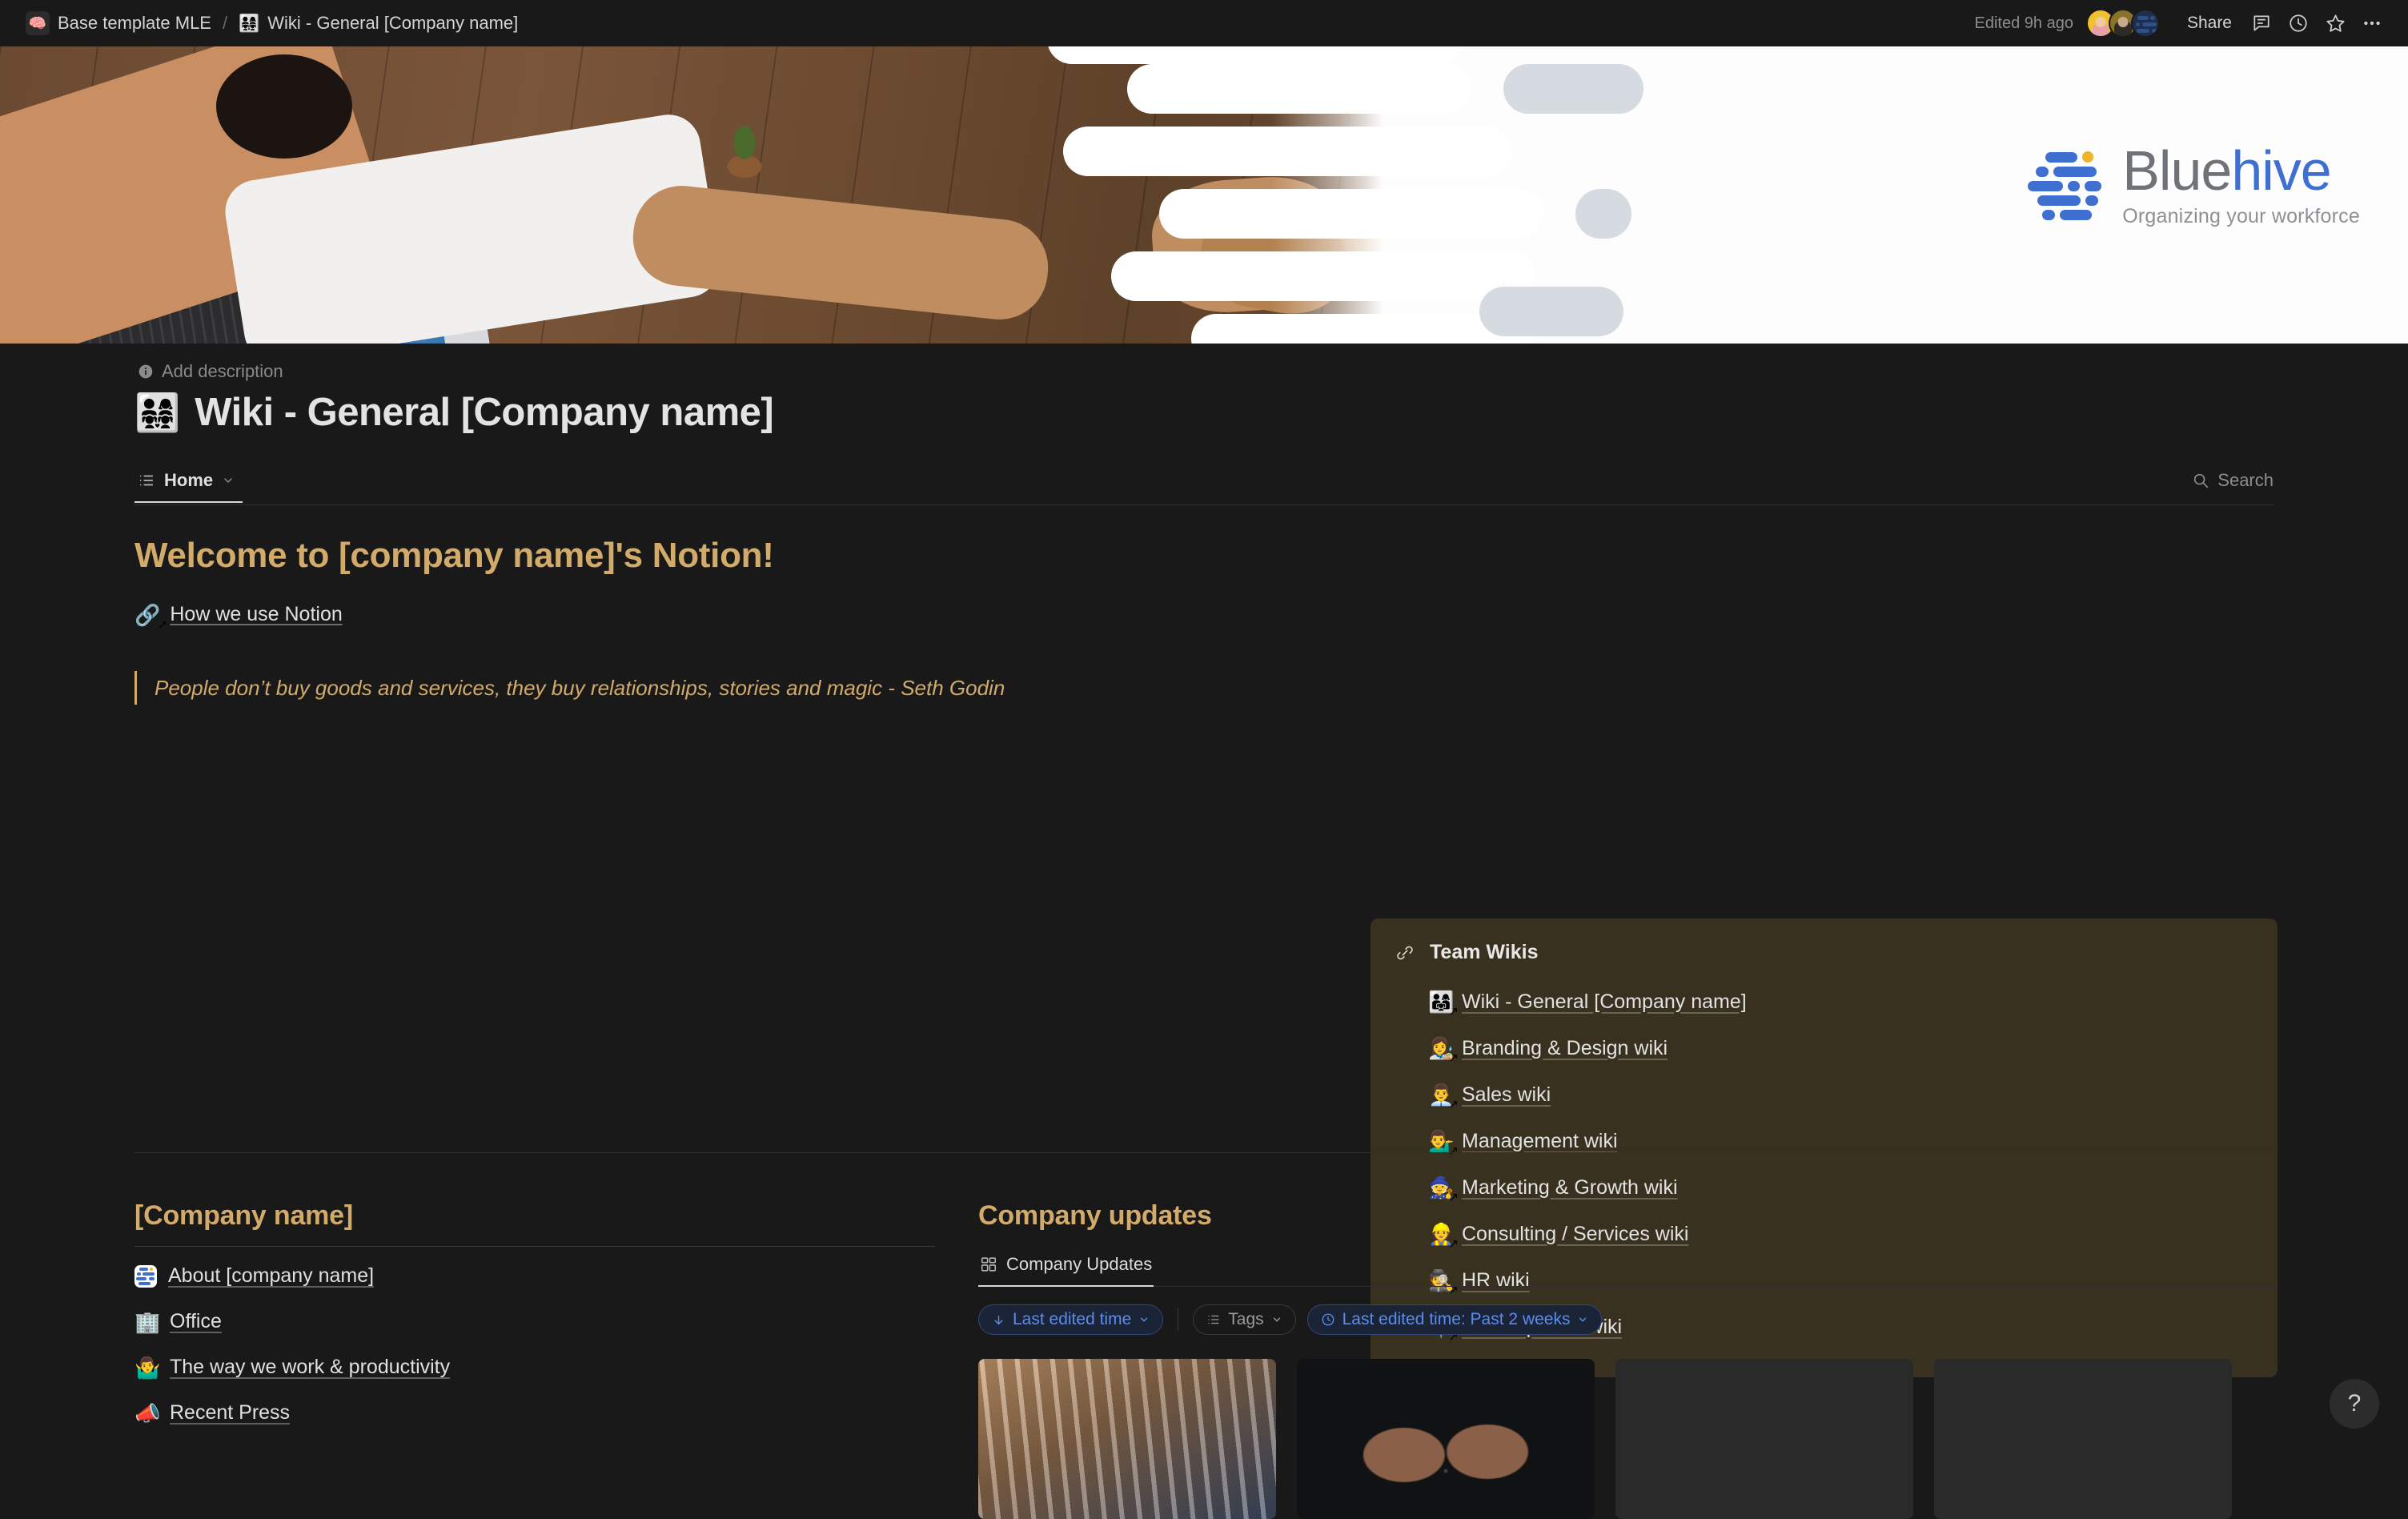 This screenshot has width=2408, height=1519. Describe the element at coordinates (484, 412) in the screenshot. I see `page-title-text: Wiki - General [Company name]` at that location.